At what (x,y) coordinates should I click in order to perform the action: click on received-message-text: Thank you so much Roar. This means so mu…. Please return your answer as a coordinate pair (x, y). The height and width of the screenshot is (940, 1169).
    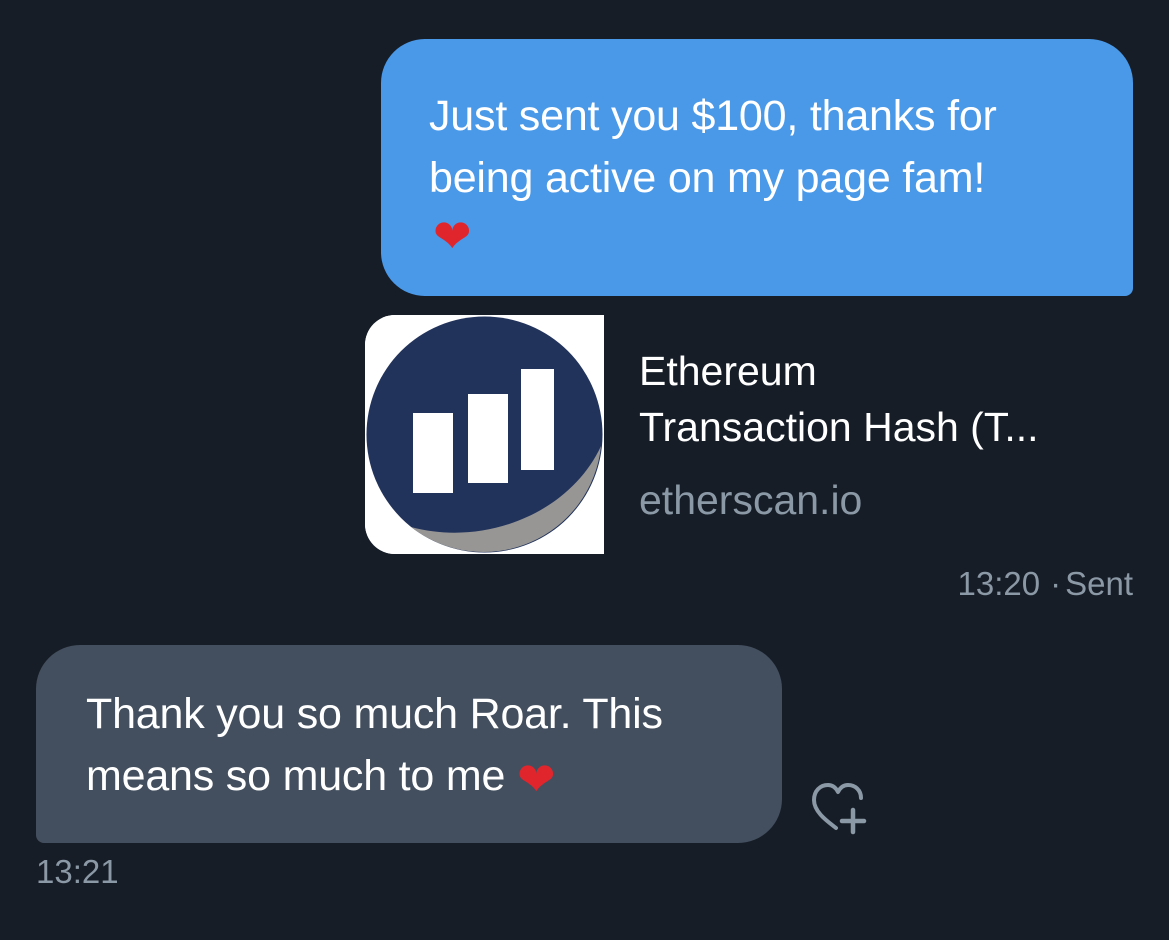
    Looking at the image, I should click on (374, 745).